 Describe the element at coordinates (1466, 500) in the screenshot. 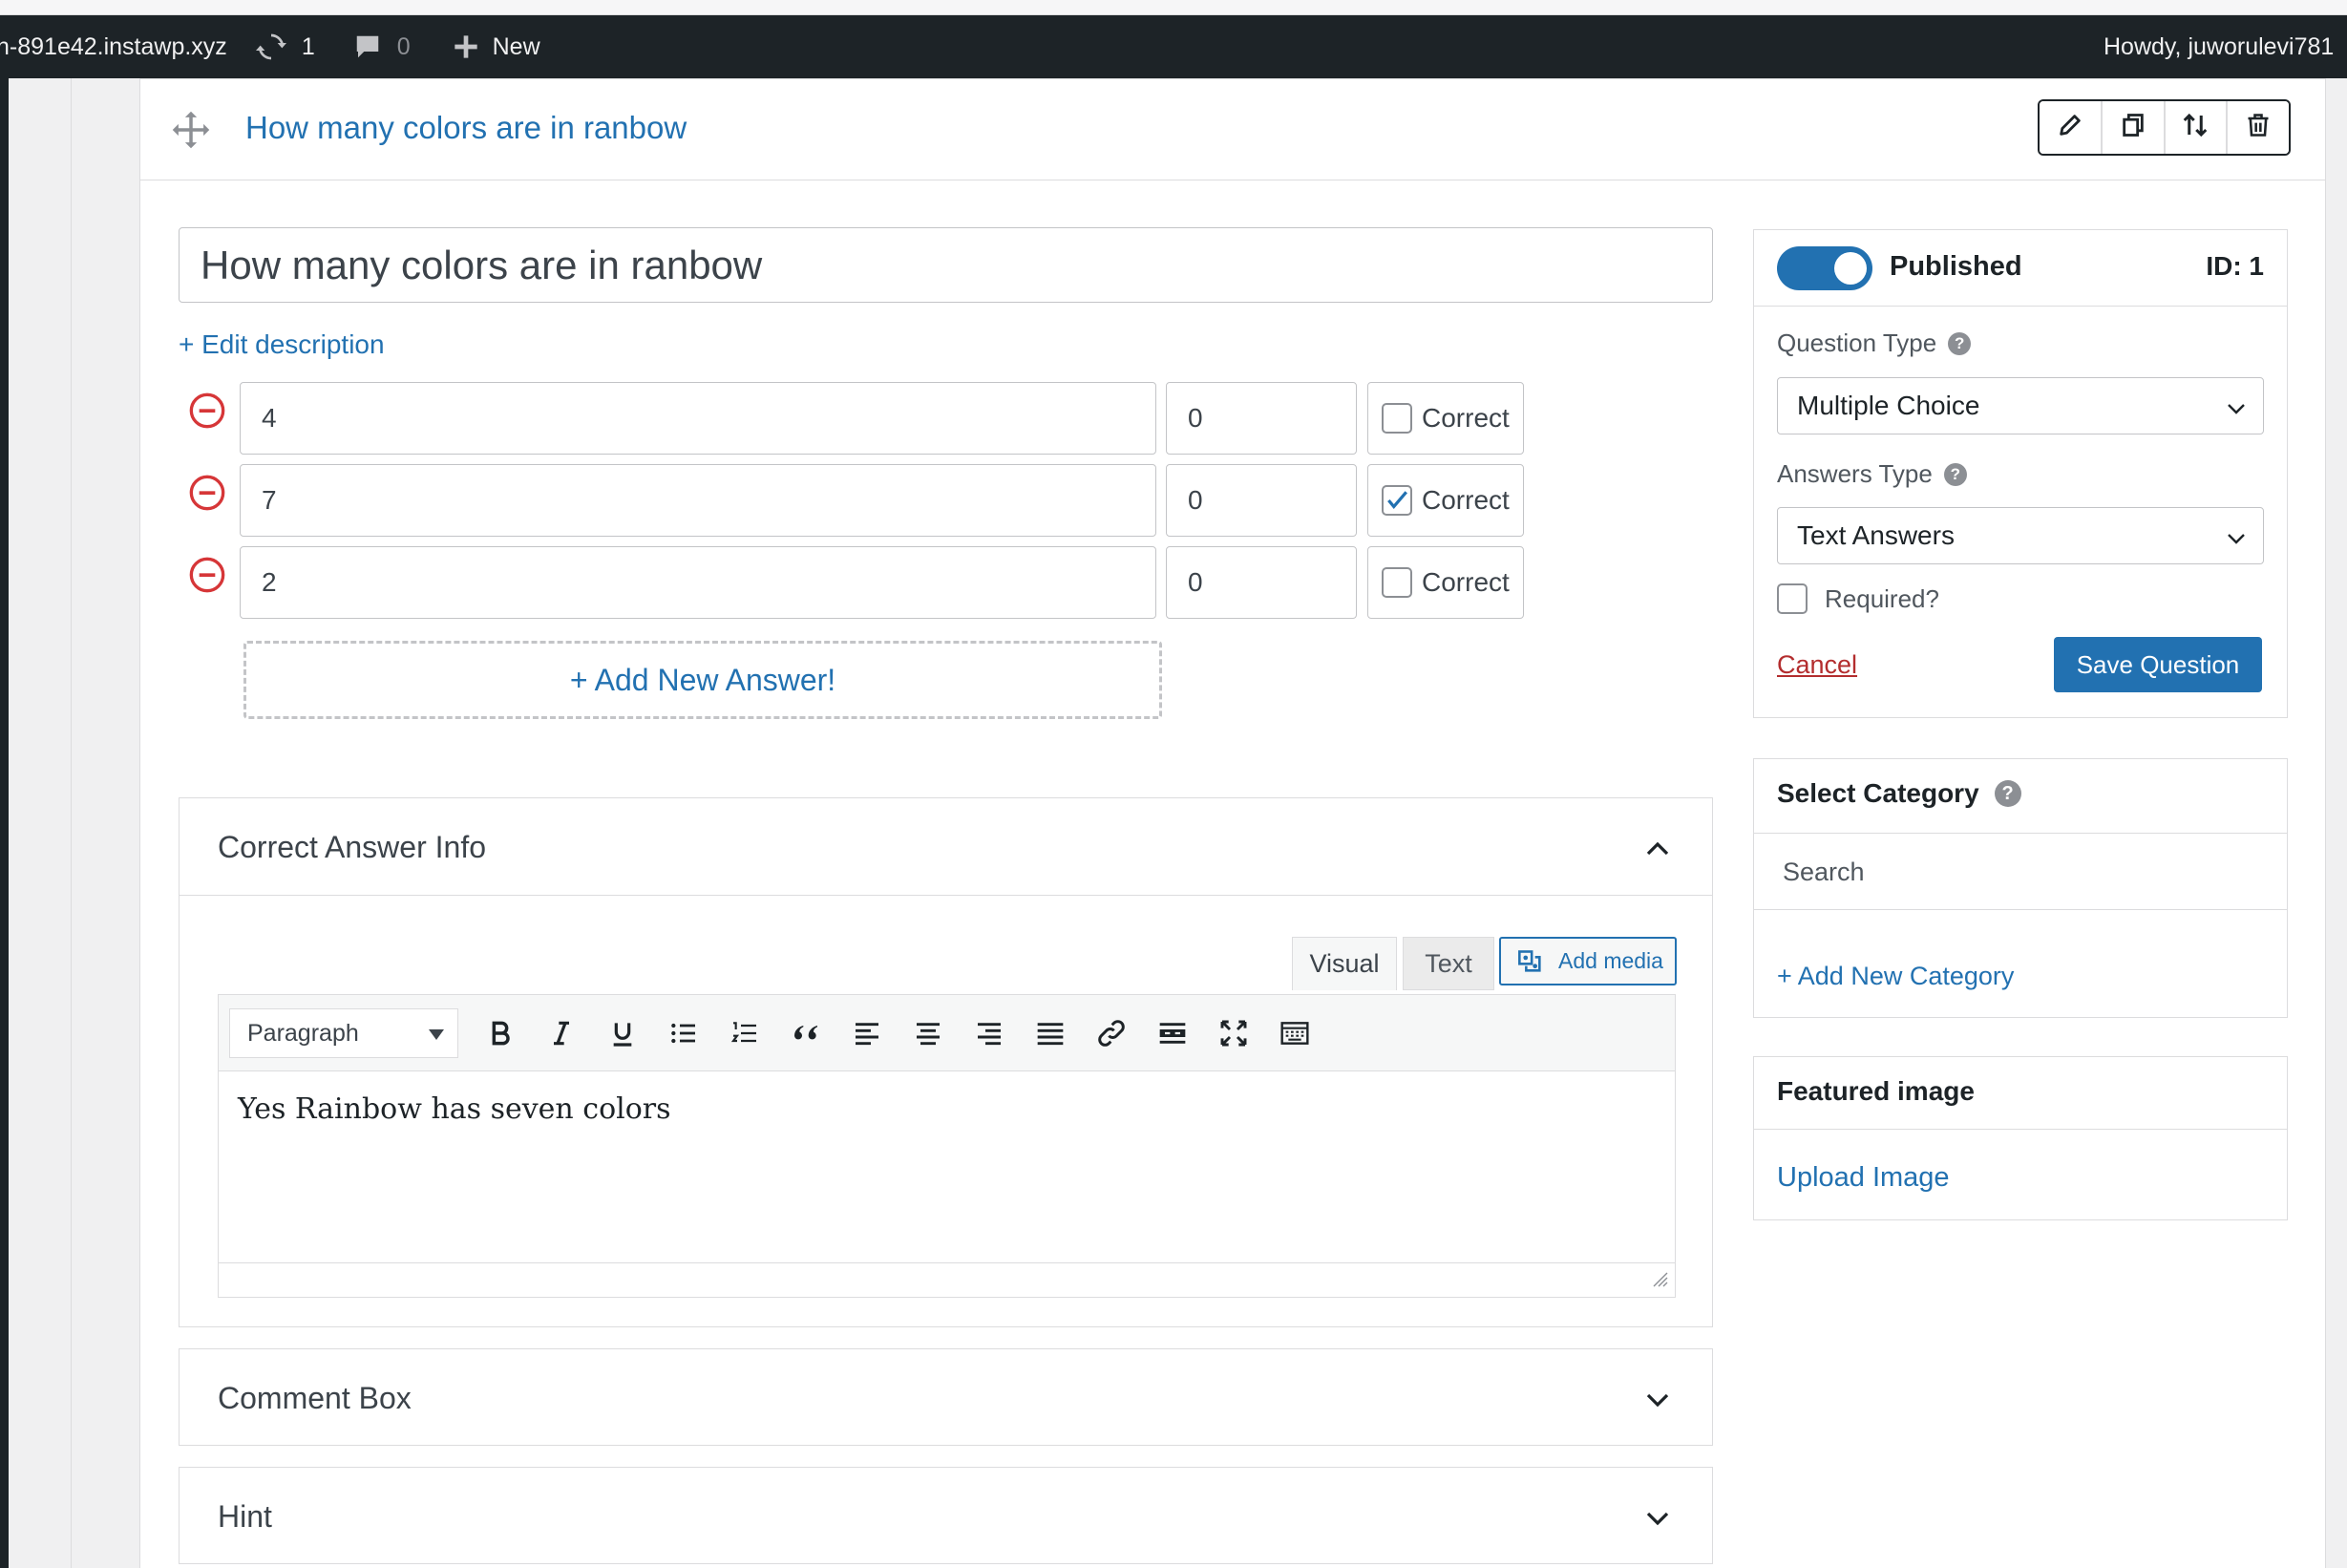

I see `correct-label: Correct` at that location.